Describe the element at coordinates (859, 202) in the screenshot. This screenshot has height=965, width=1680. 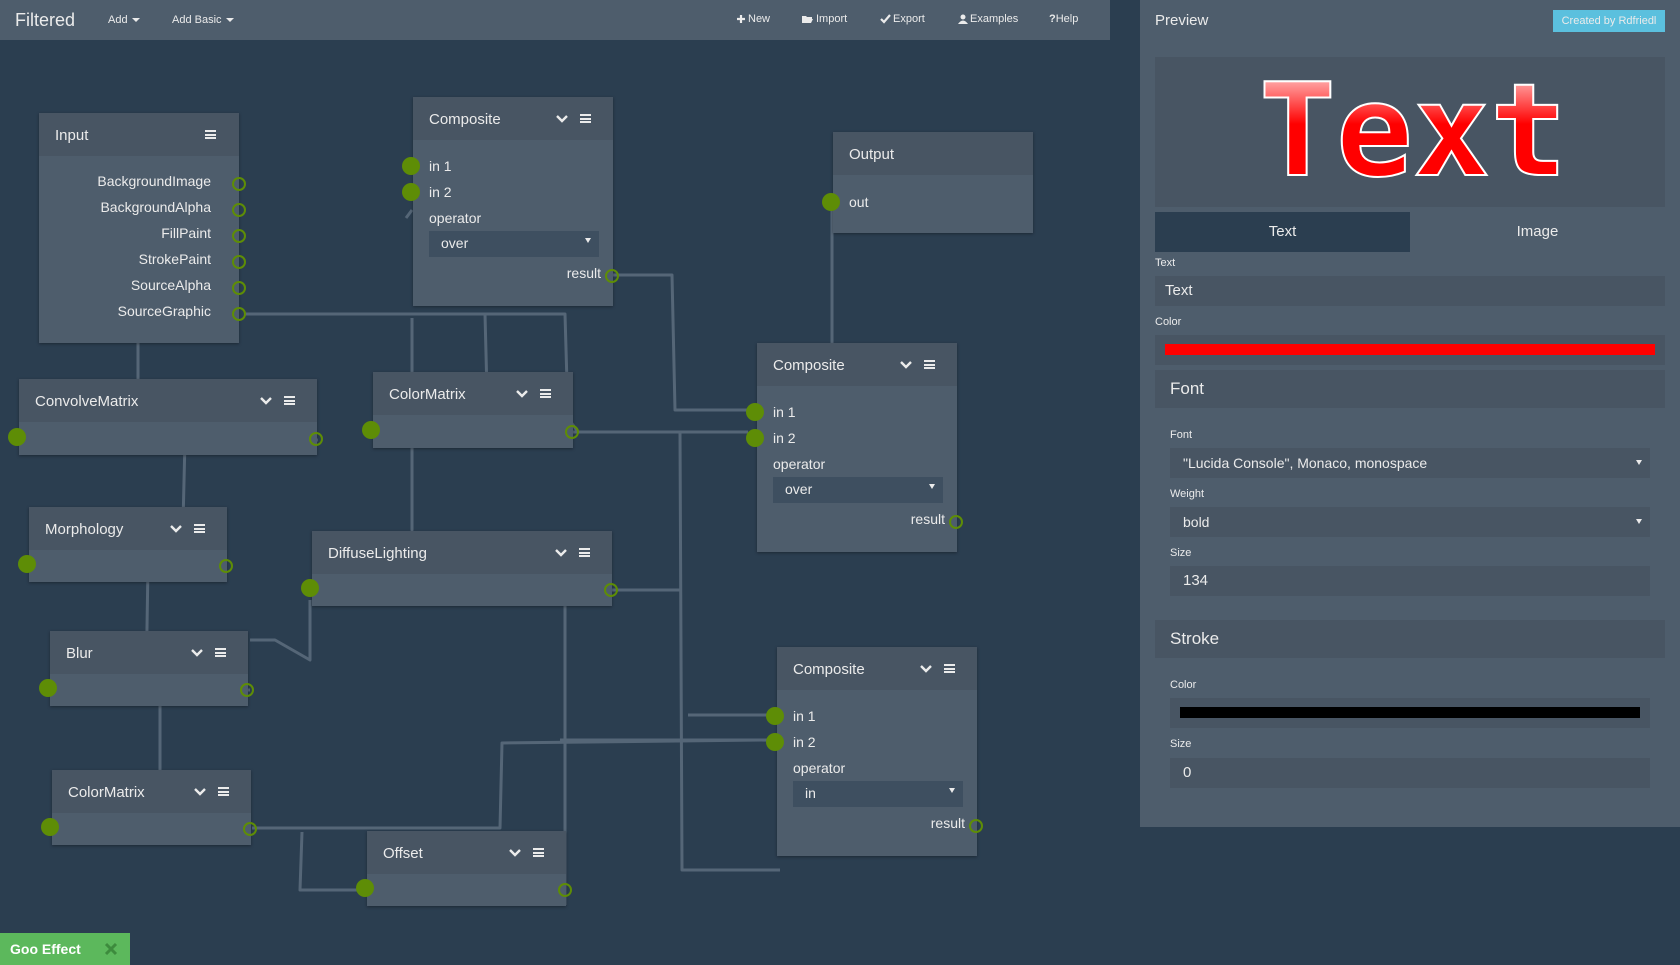
I see `input-label: out` at that location.